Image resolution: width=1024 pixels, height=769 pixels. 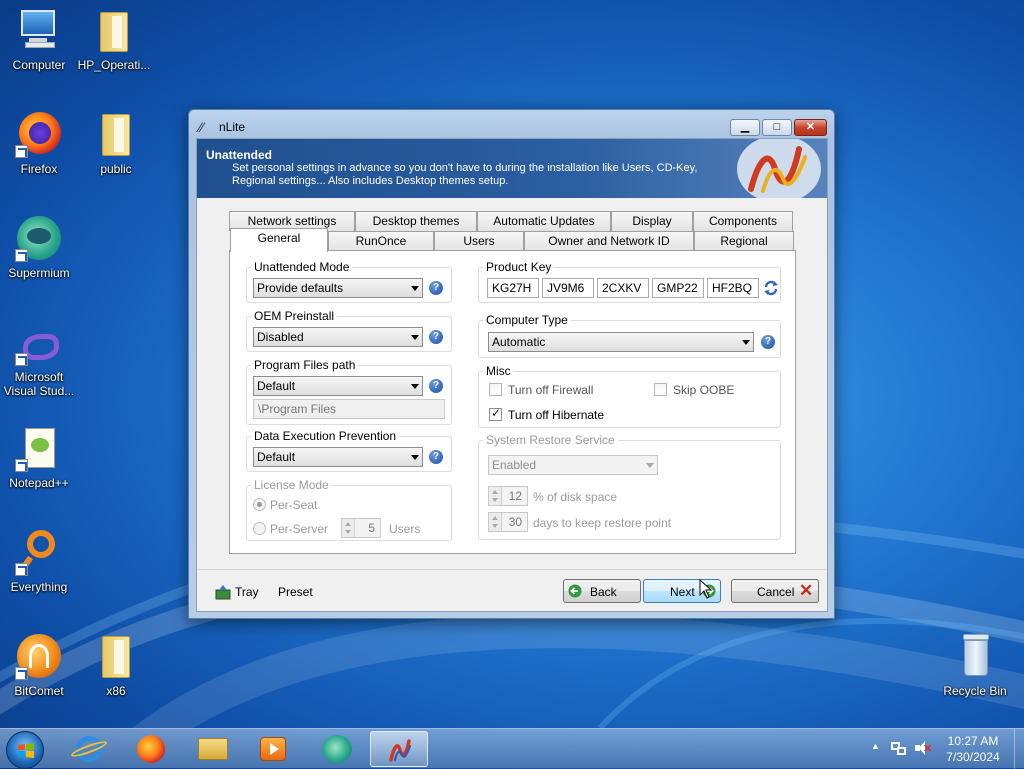 What do you see at coordinates (660, 389) in the screenshot?
I see `skip-oobe-checkbox` at bounding box center [660, 389].